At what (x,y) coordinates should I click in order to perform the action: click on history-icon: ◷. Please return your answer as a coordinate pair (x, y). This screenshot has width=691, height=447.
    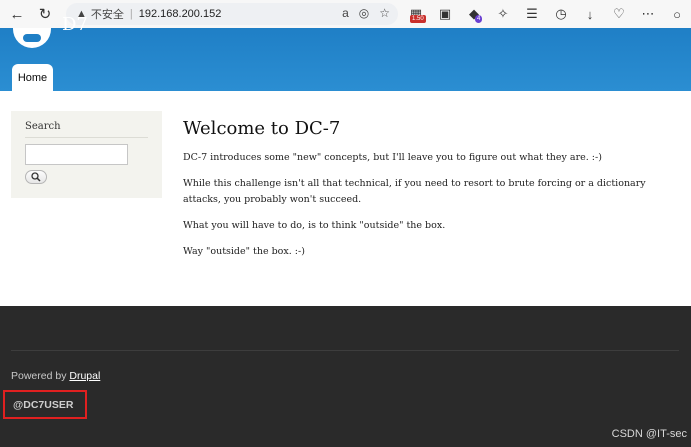
    Looking at the image, I should click on (561, 14).